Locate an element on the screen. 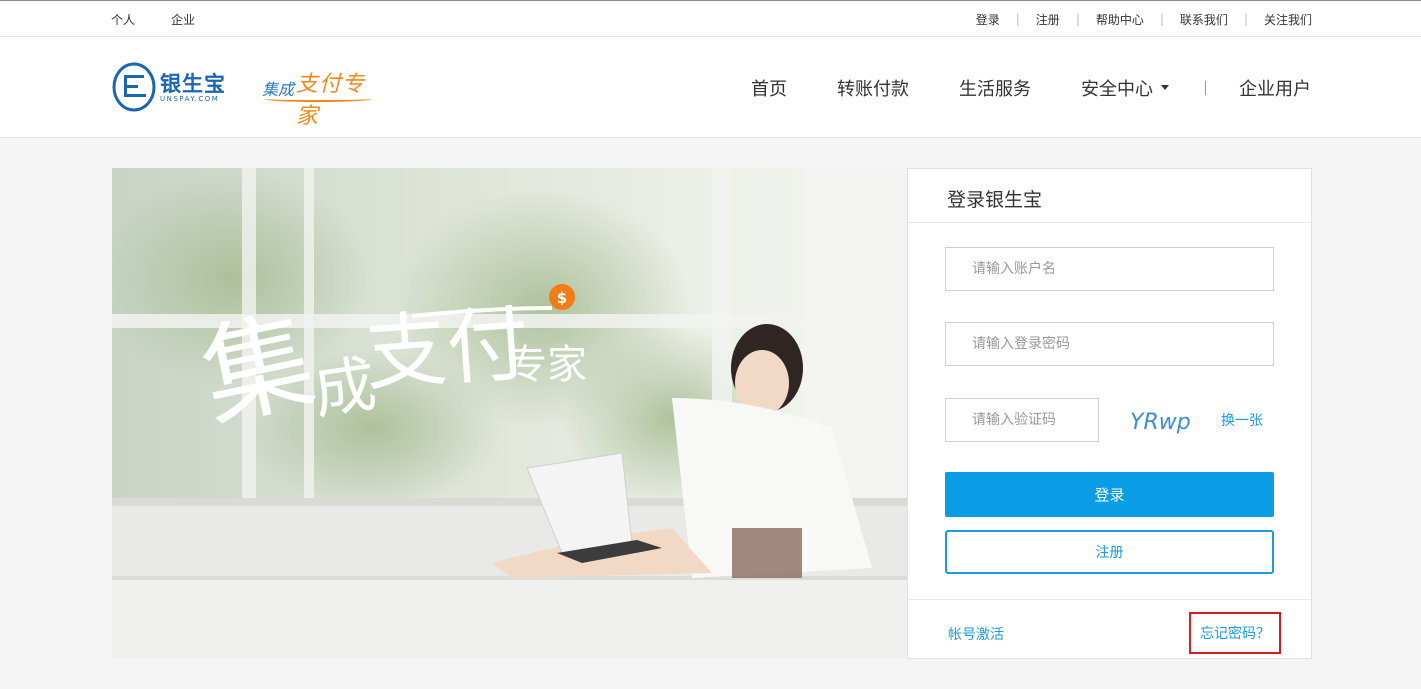 The image size is (1421, 689). top-links: 登录 | 注册 | 帮助中心 | 联系我们 | 关注我们 is located at coordinates (1144, 19).